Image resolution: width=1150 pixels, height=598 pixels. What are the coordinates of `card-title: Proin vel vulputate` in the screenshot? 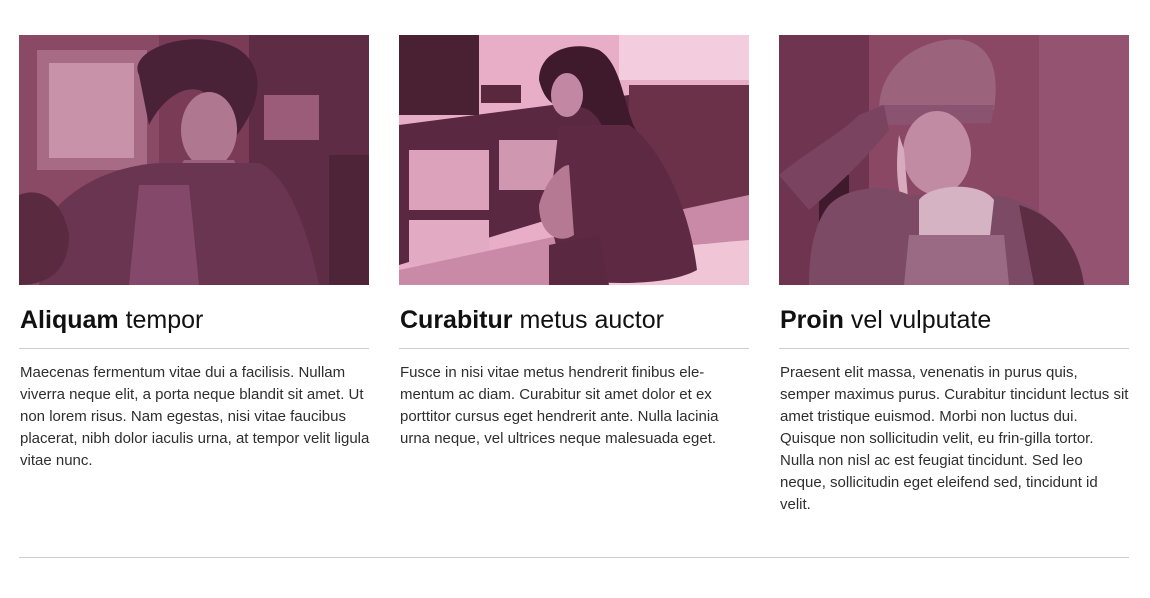 It's located at (954, 320).